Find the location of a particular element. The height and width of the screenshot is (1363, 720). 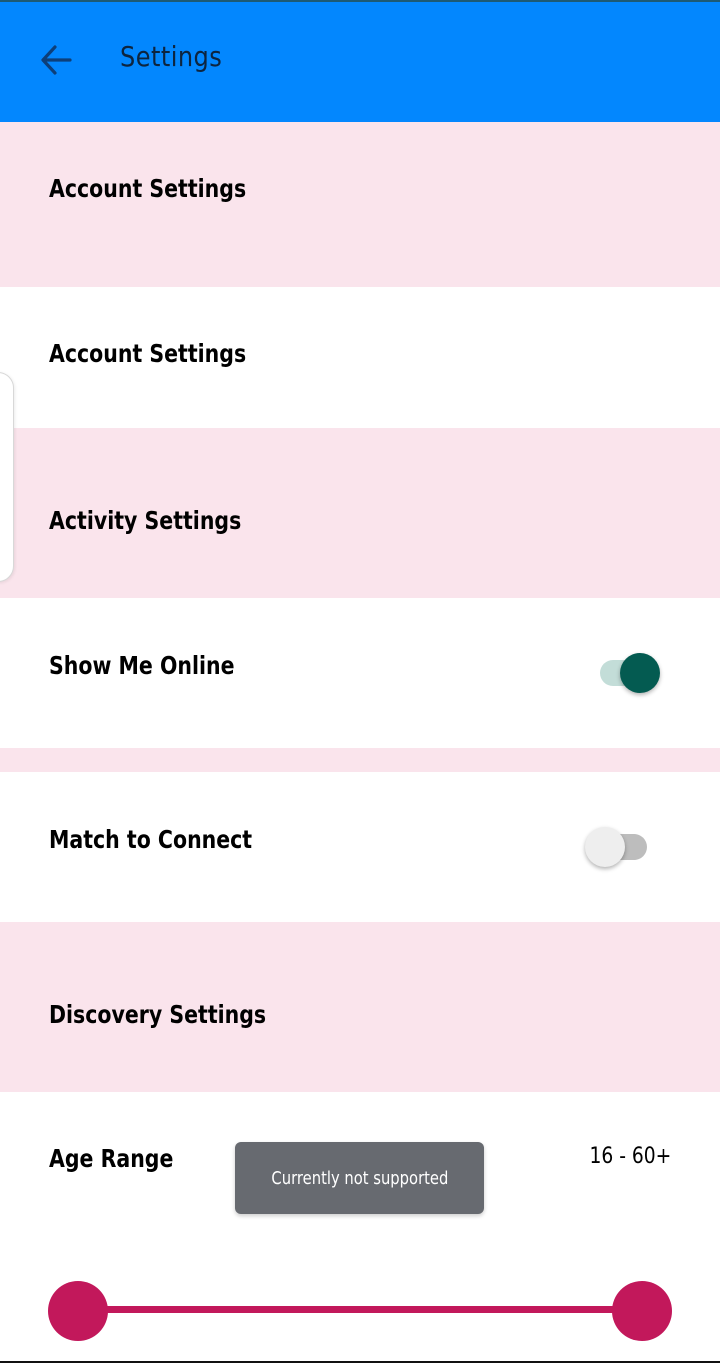

show-me-online-label: Show Me Online is located at coordinates (142, 665).